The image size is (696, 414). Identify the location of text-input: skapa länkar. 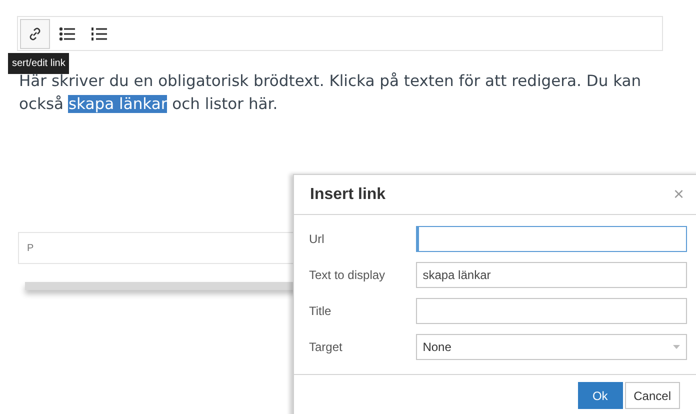
(551, 275).